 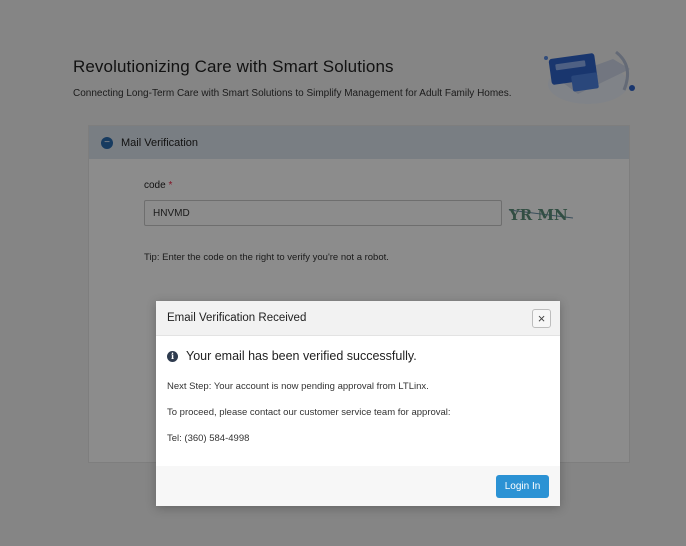 I want to click on info-icon: i, so click(x=172, y=356).